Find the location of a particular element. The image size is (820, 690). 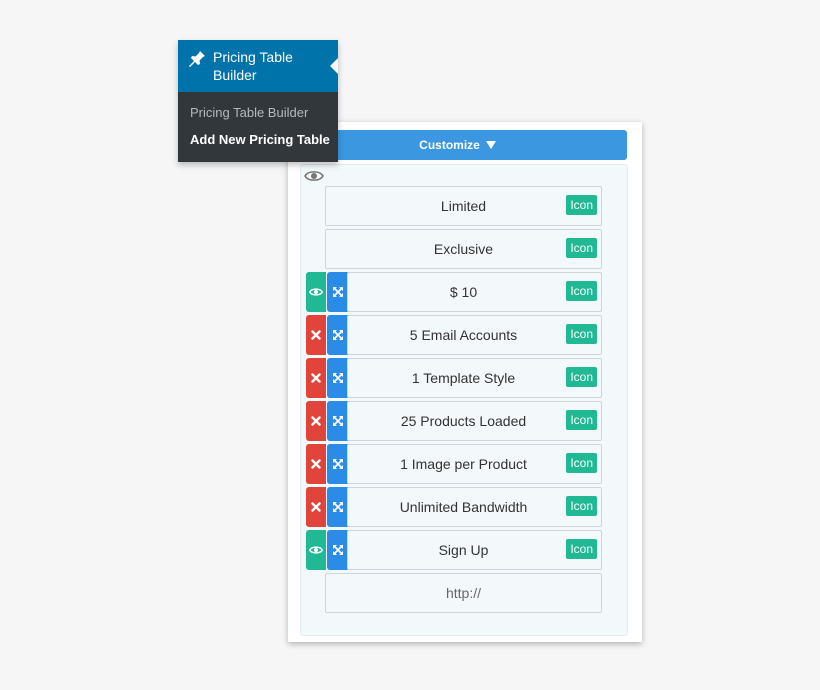

feature-text: 5 Email Accounts is located at coordinates (463, 335).